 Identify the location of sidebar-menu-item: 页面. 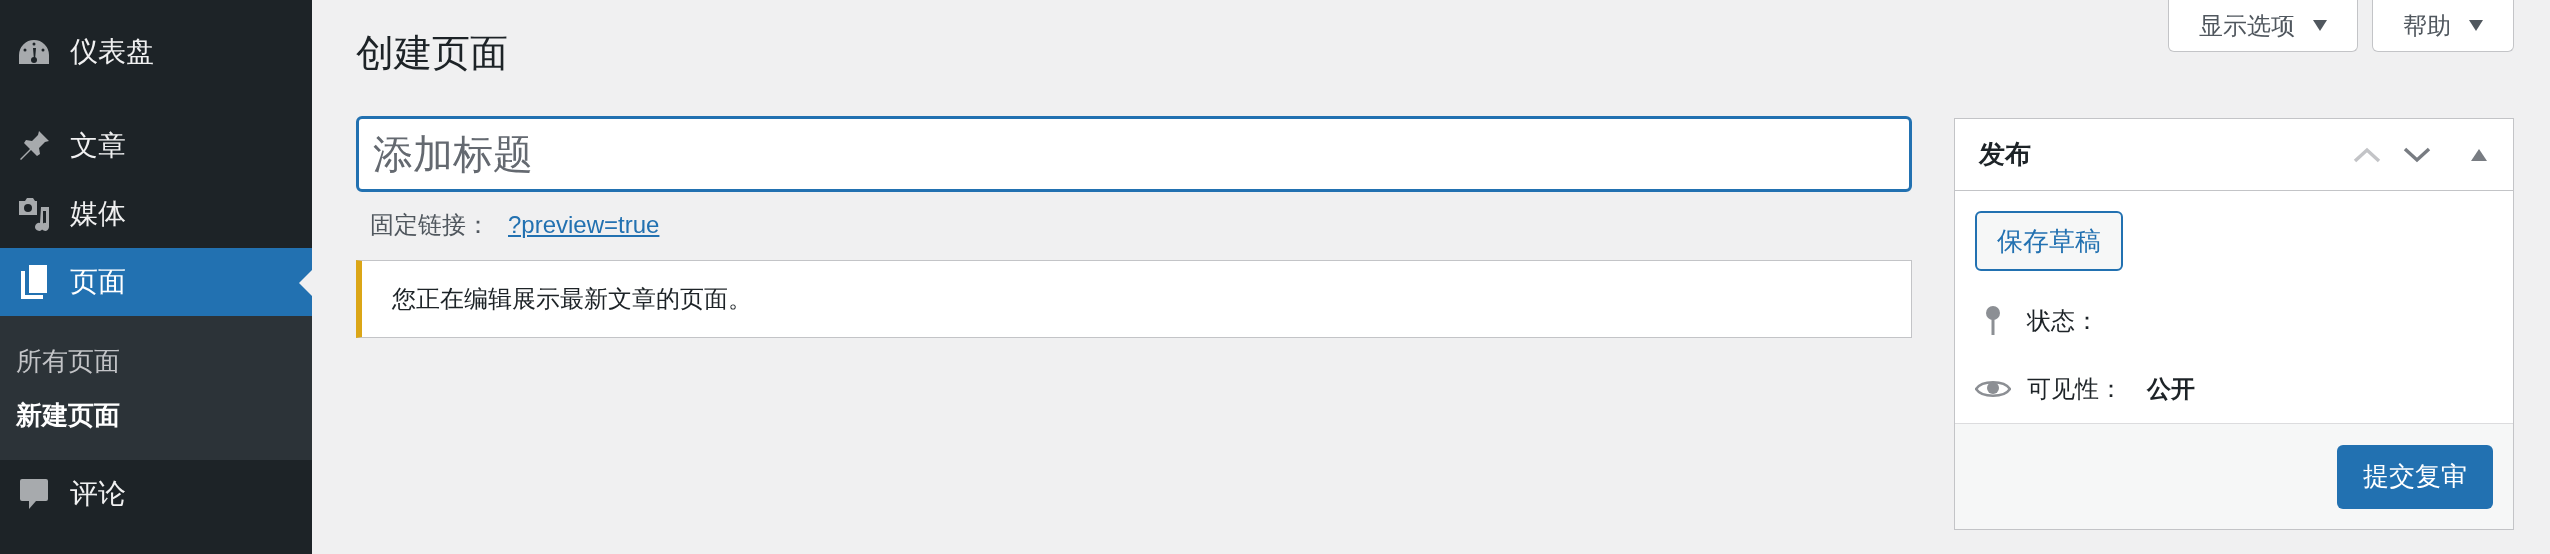
(156, 282).